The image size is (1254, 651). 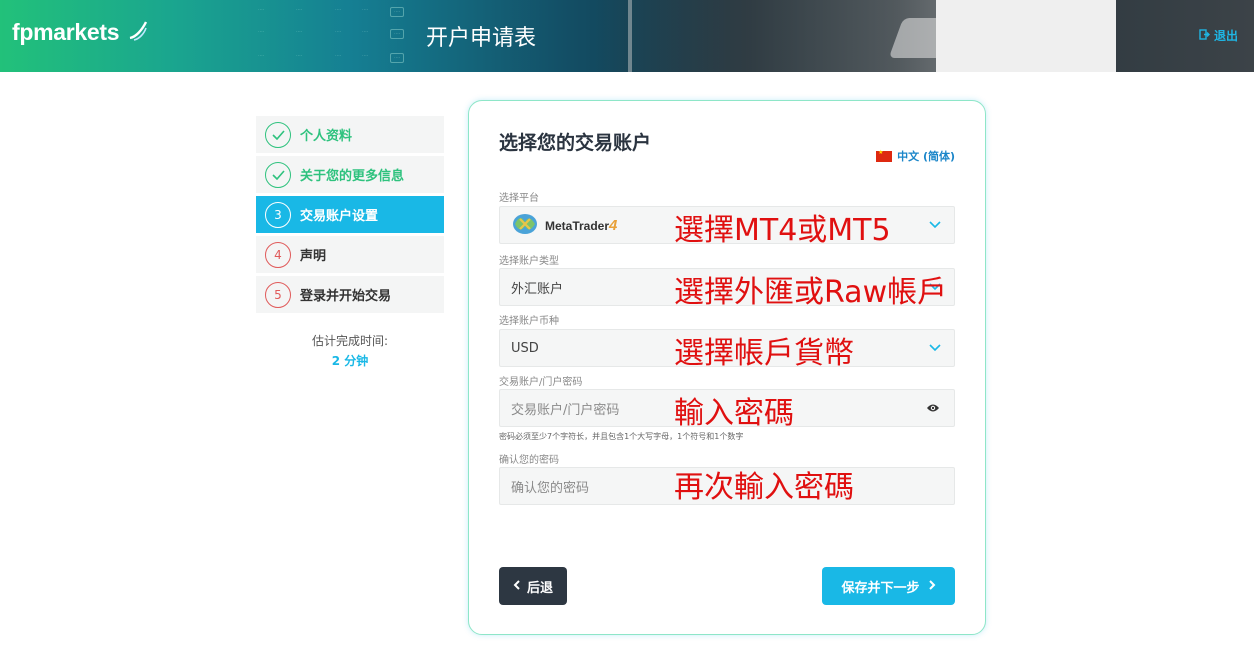 What do you see at coordinates (350, 341) in the screenshot?
I see `eta-label: 估计完成时间:` at bounding box center [350, 341].